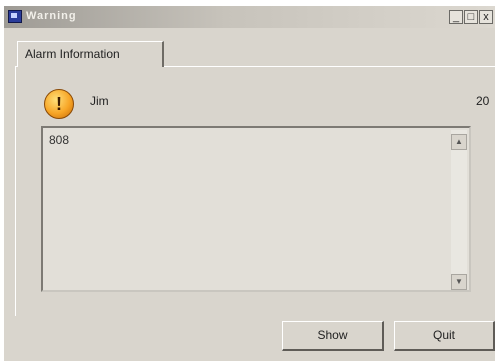 The image size is (495, 361). Describe the element at coordinates (444, 336) in the screenshot. I see `quit-button: Quit` at that location.